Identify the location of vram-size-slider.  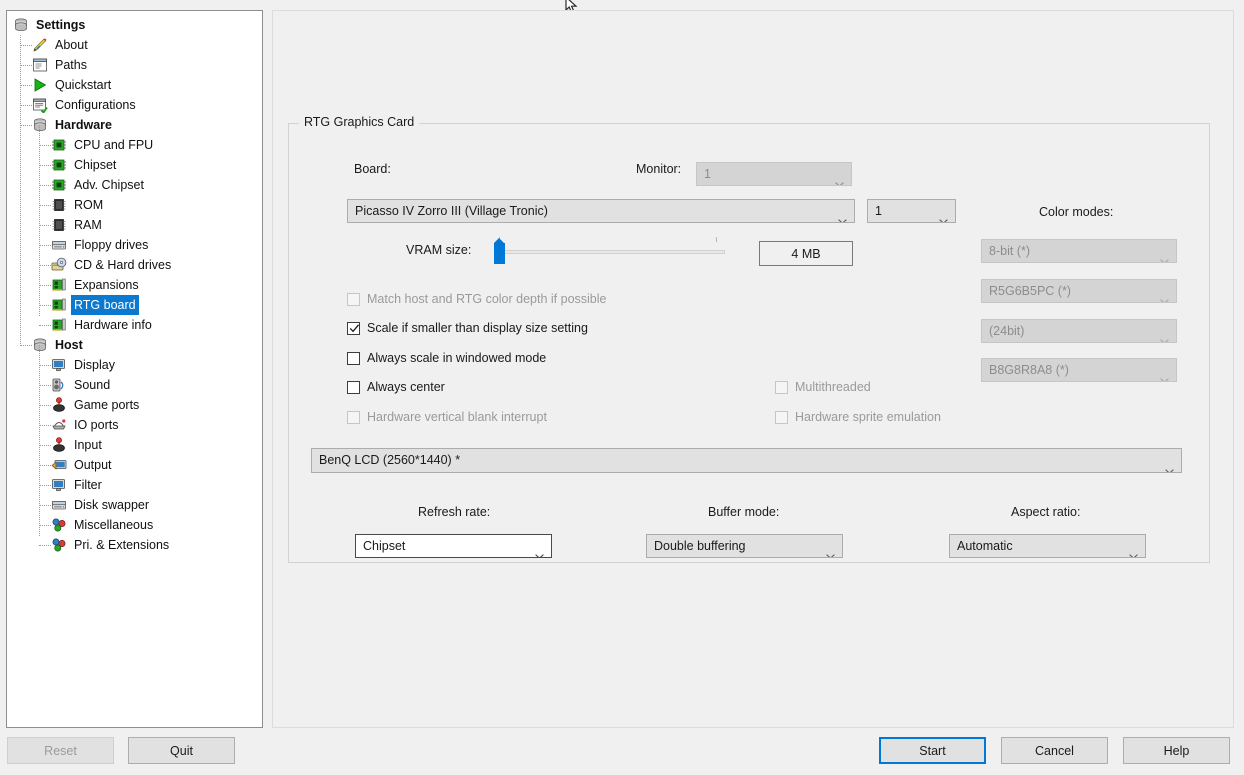
(609, 251).